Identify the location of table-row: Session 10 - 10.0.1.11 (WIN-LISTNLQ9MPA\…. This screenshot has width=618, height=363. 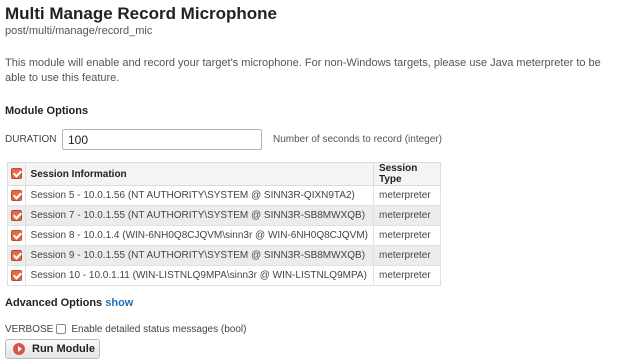
(224, 275).